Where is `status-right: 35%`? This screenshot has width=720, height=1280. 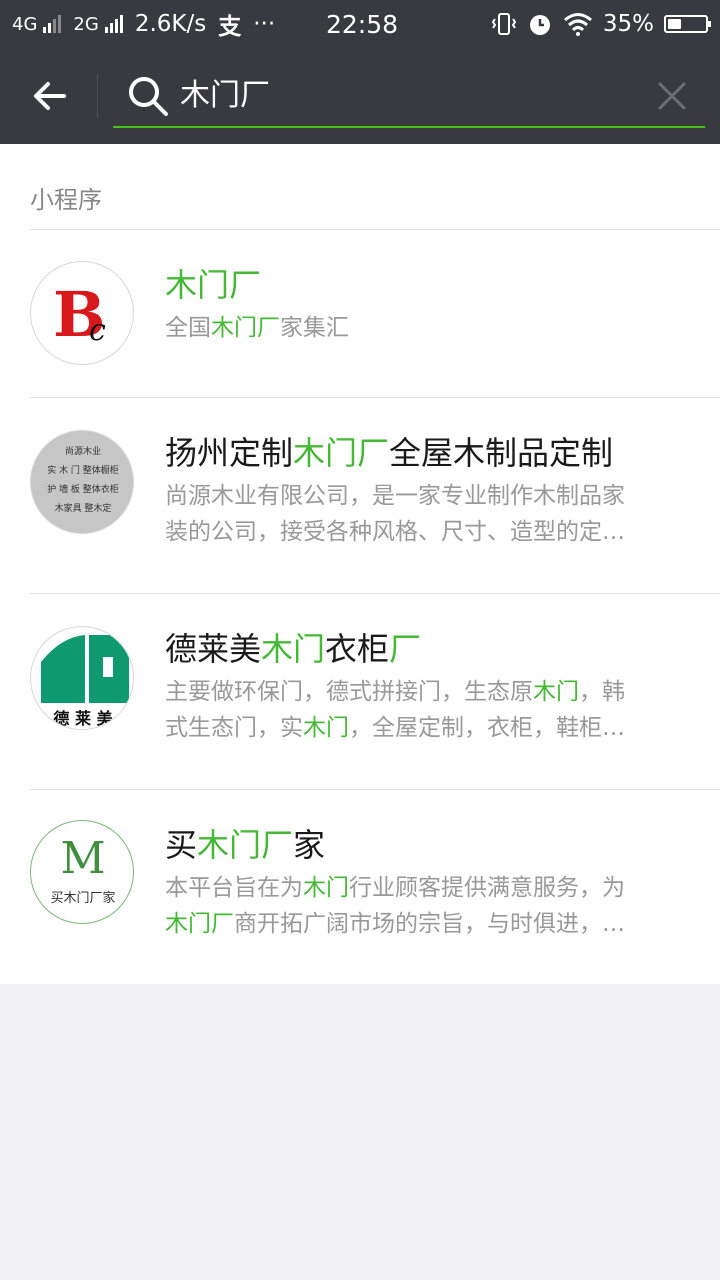
status-right: 35% is located at coordinates (601, 24).